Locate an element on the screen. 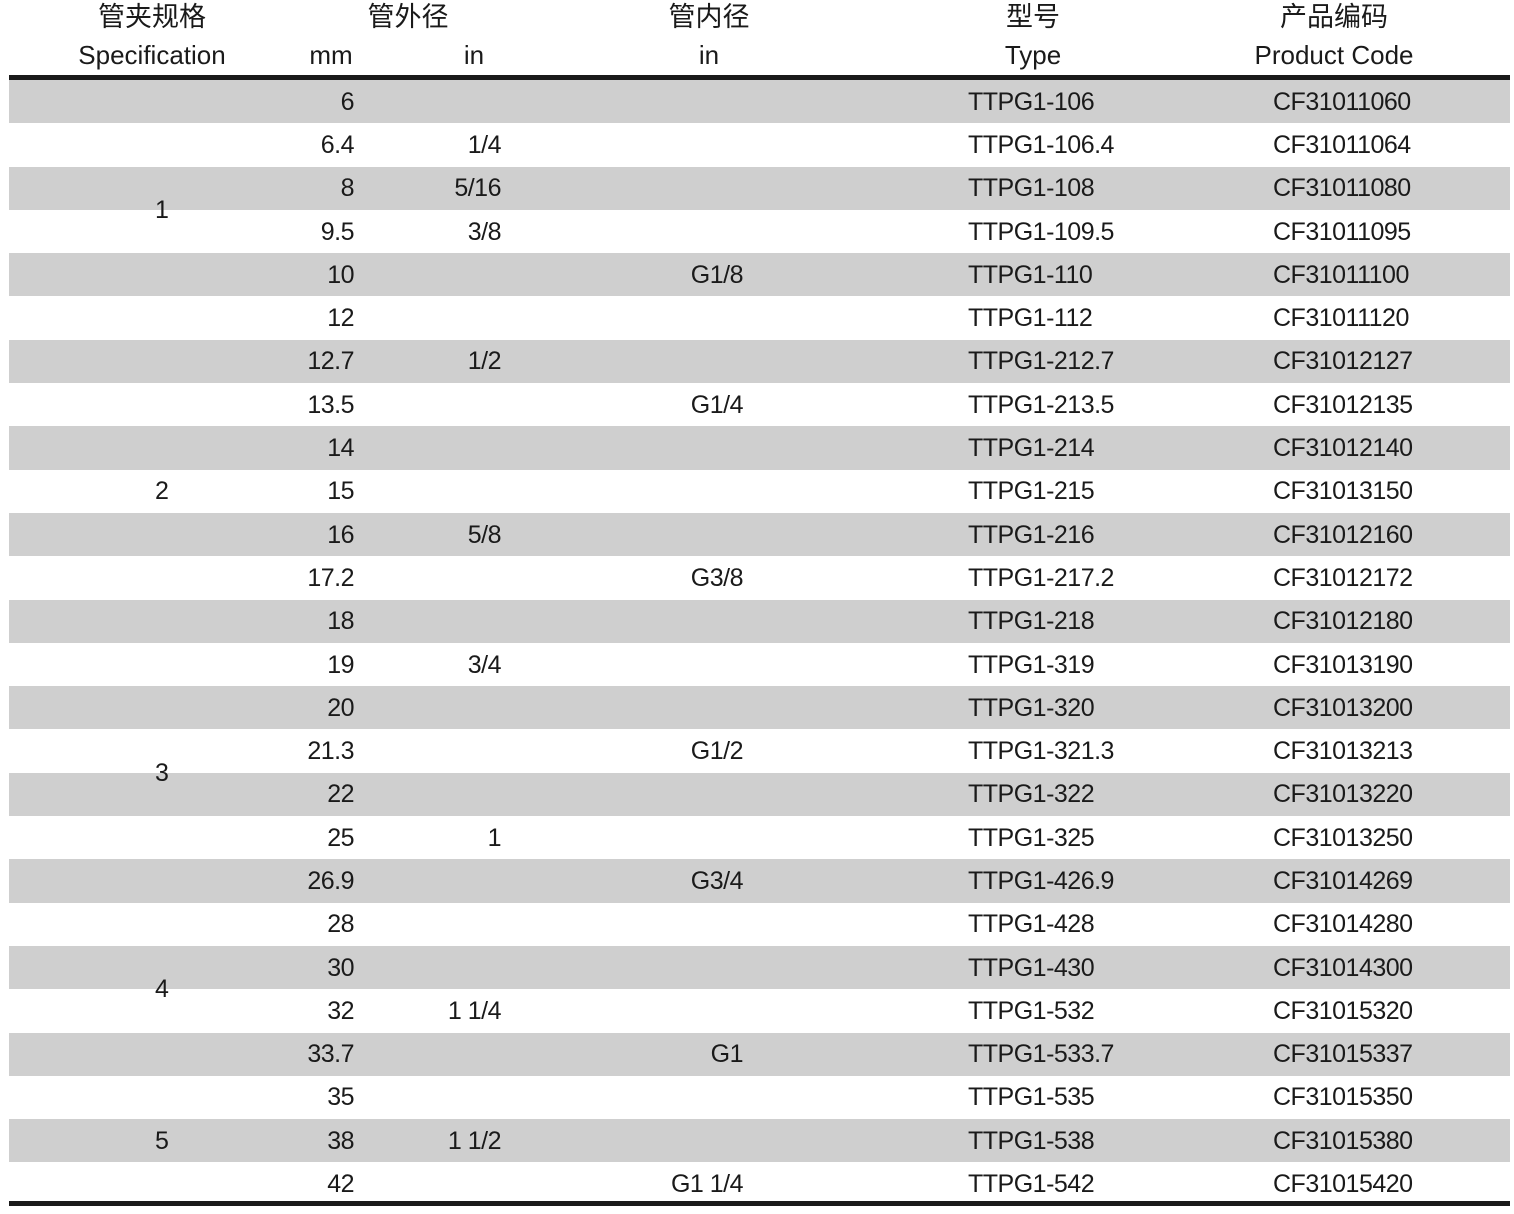  cell-od-mm: 14 is located at coordinates (340, 448).